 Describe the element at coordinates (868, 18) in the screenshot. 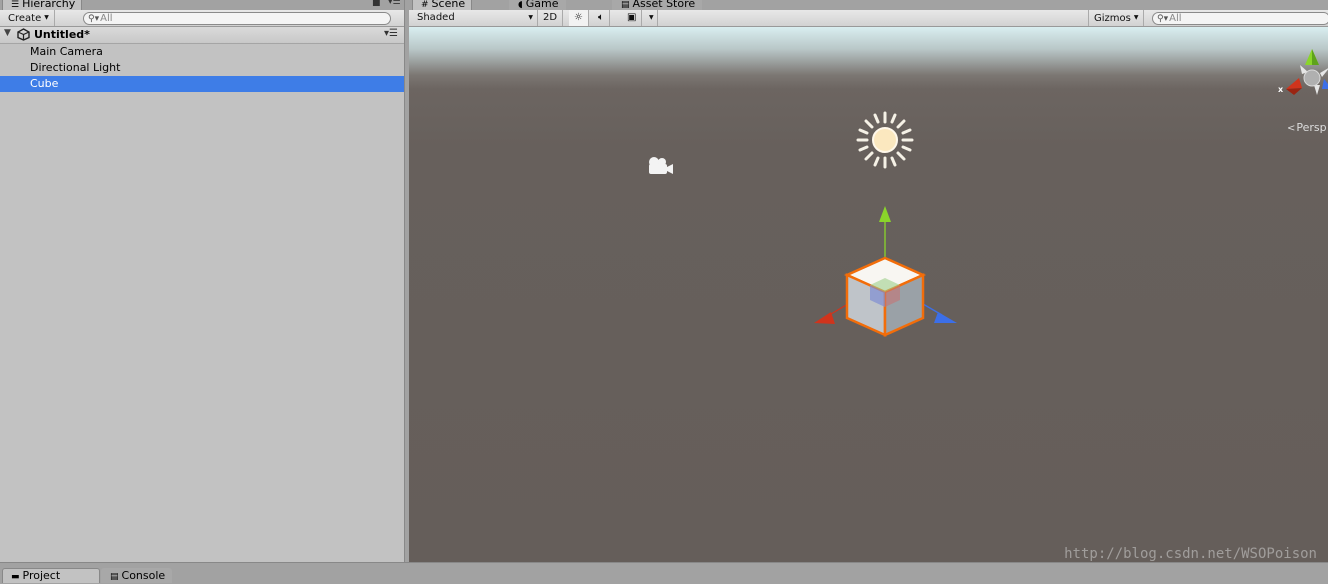

I see `scene-toolbar: Shaded ▼ 2D ☼ 🔈︎ ▣ ▼ Gizmos ▼ ⚲▾All` at that location.